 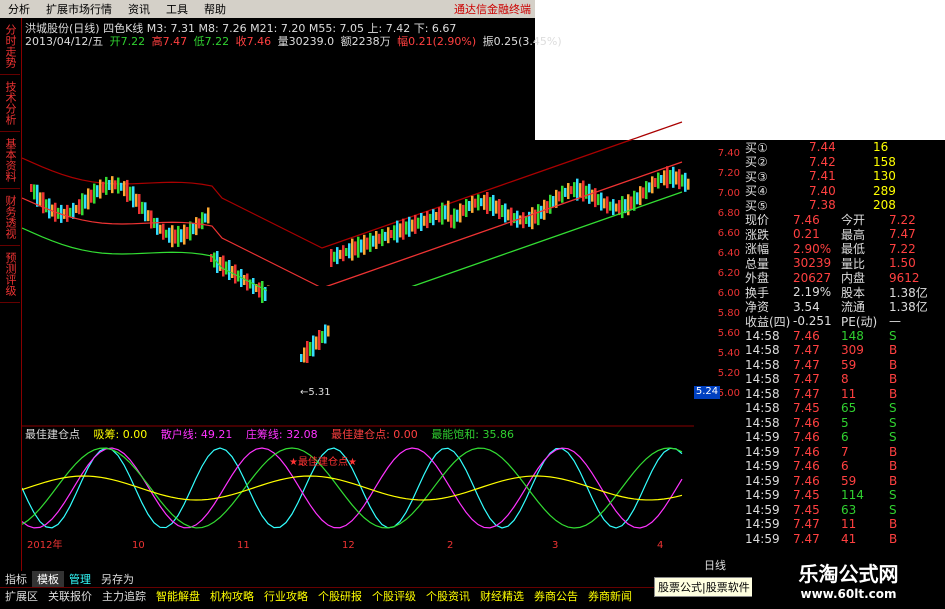 What do you see at coordinates (79, 9) in the screenshot?
I see `menu-extended-market: 扩展市场行情` at bounding box center [79, 9].